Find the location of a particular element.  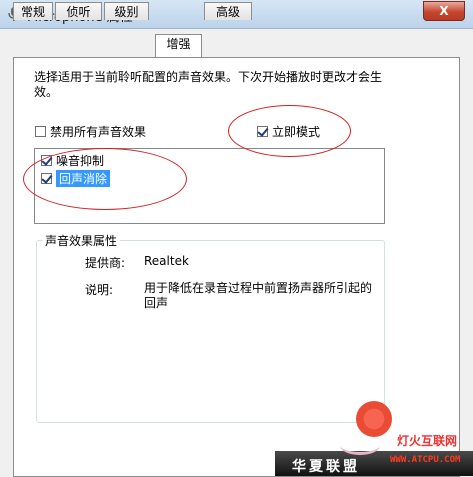

tab-general: 常规 is located at coordinates (33, 11).